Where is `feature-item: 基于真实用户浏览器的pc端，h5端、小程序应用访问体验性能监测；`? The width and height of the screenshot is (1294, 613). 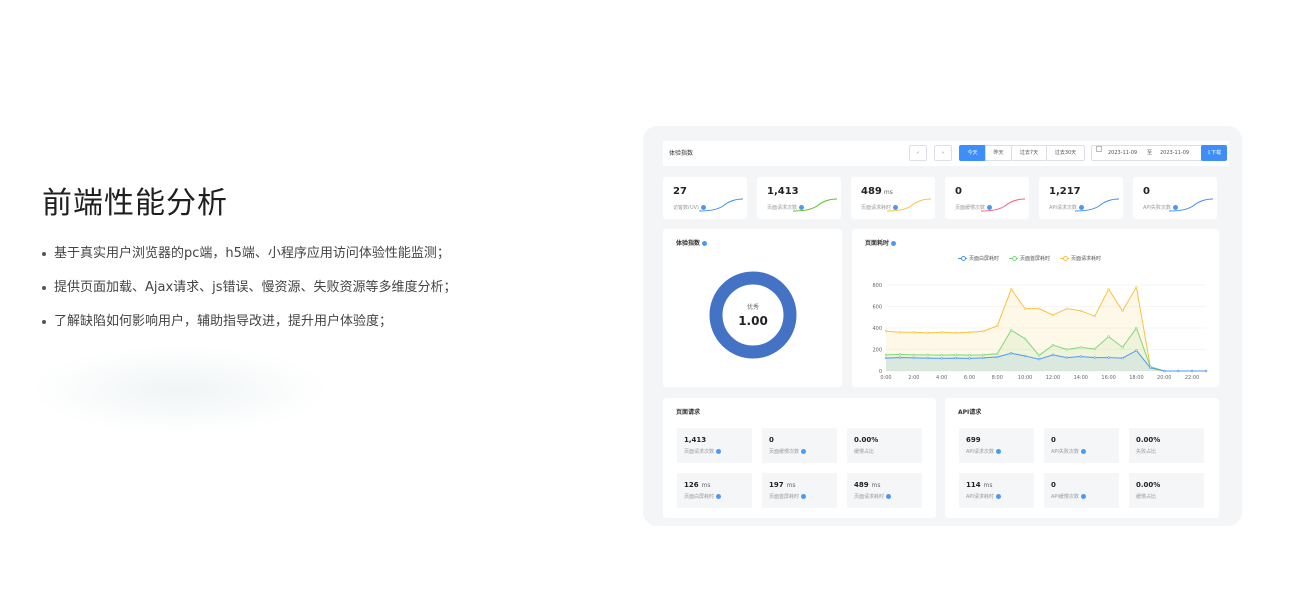
feature-item: 基于真实用户浏览器的pc端，h5端、小程序应用访问体验性能监测； is located at coordinates (249, 254).